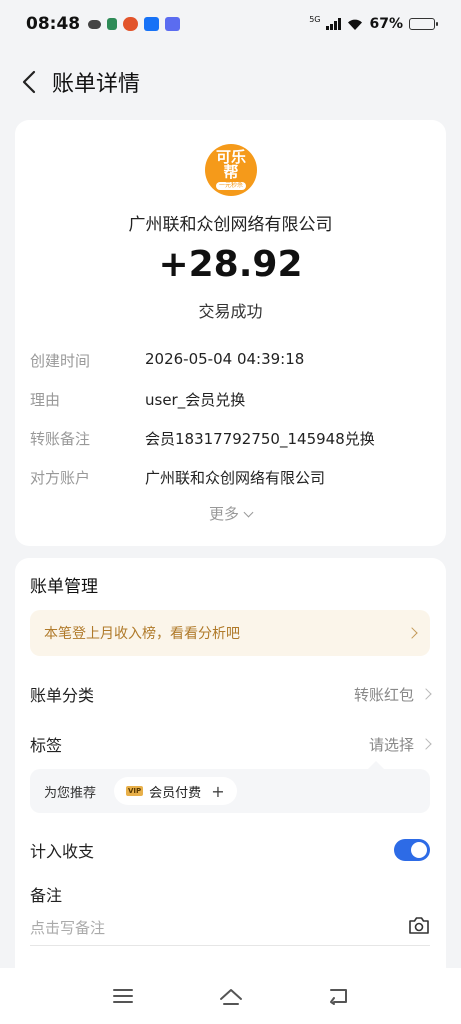 This screenshot has height=1024, width=461. I want to click on notification-icons, so click(134, 24).